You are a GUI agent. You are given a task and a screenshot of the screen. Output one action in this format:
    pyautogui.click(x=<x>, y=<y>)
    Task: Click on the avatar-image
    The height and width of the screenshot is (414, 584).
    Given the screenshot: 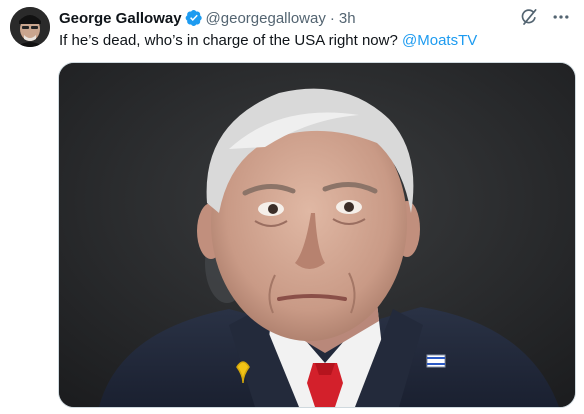 What is the action you would take?
    pyautogui.click(x=30, y=27)
    